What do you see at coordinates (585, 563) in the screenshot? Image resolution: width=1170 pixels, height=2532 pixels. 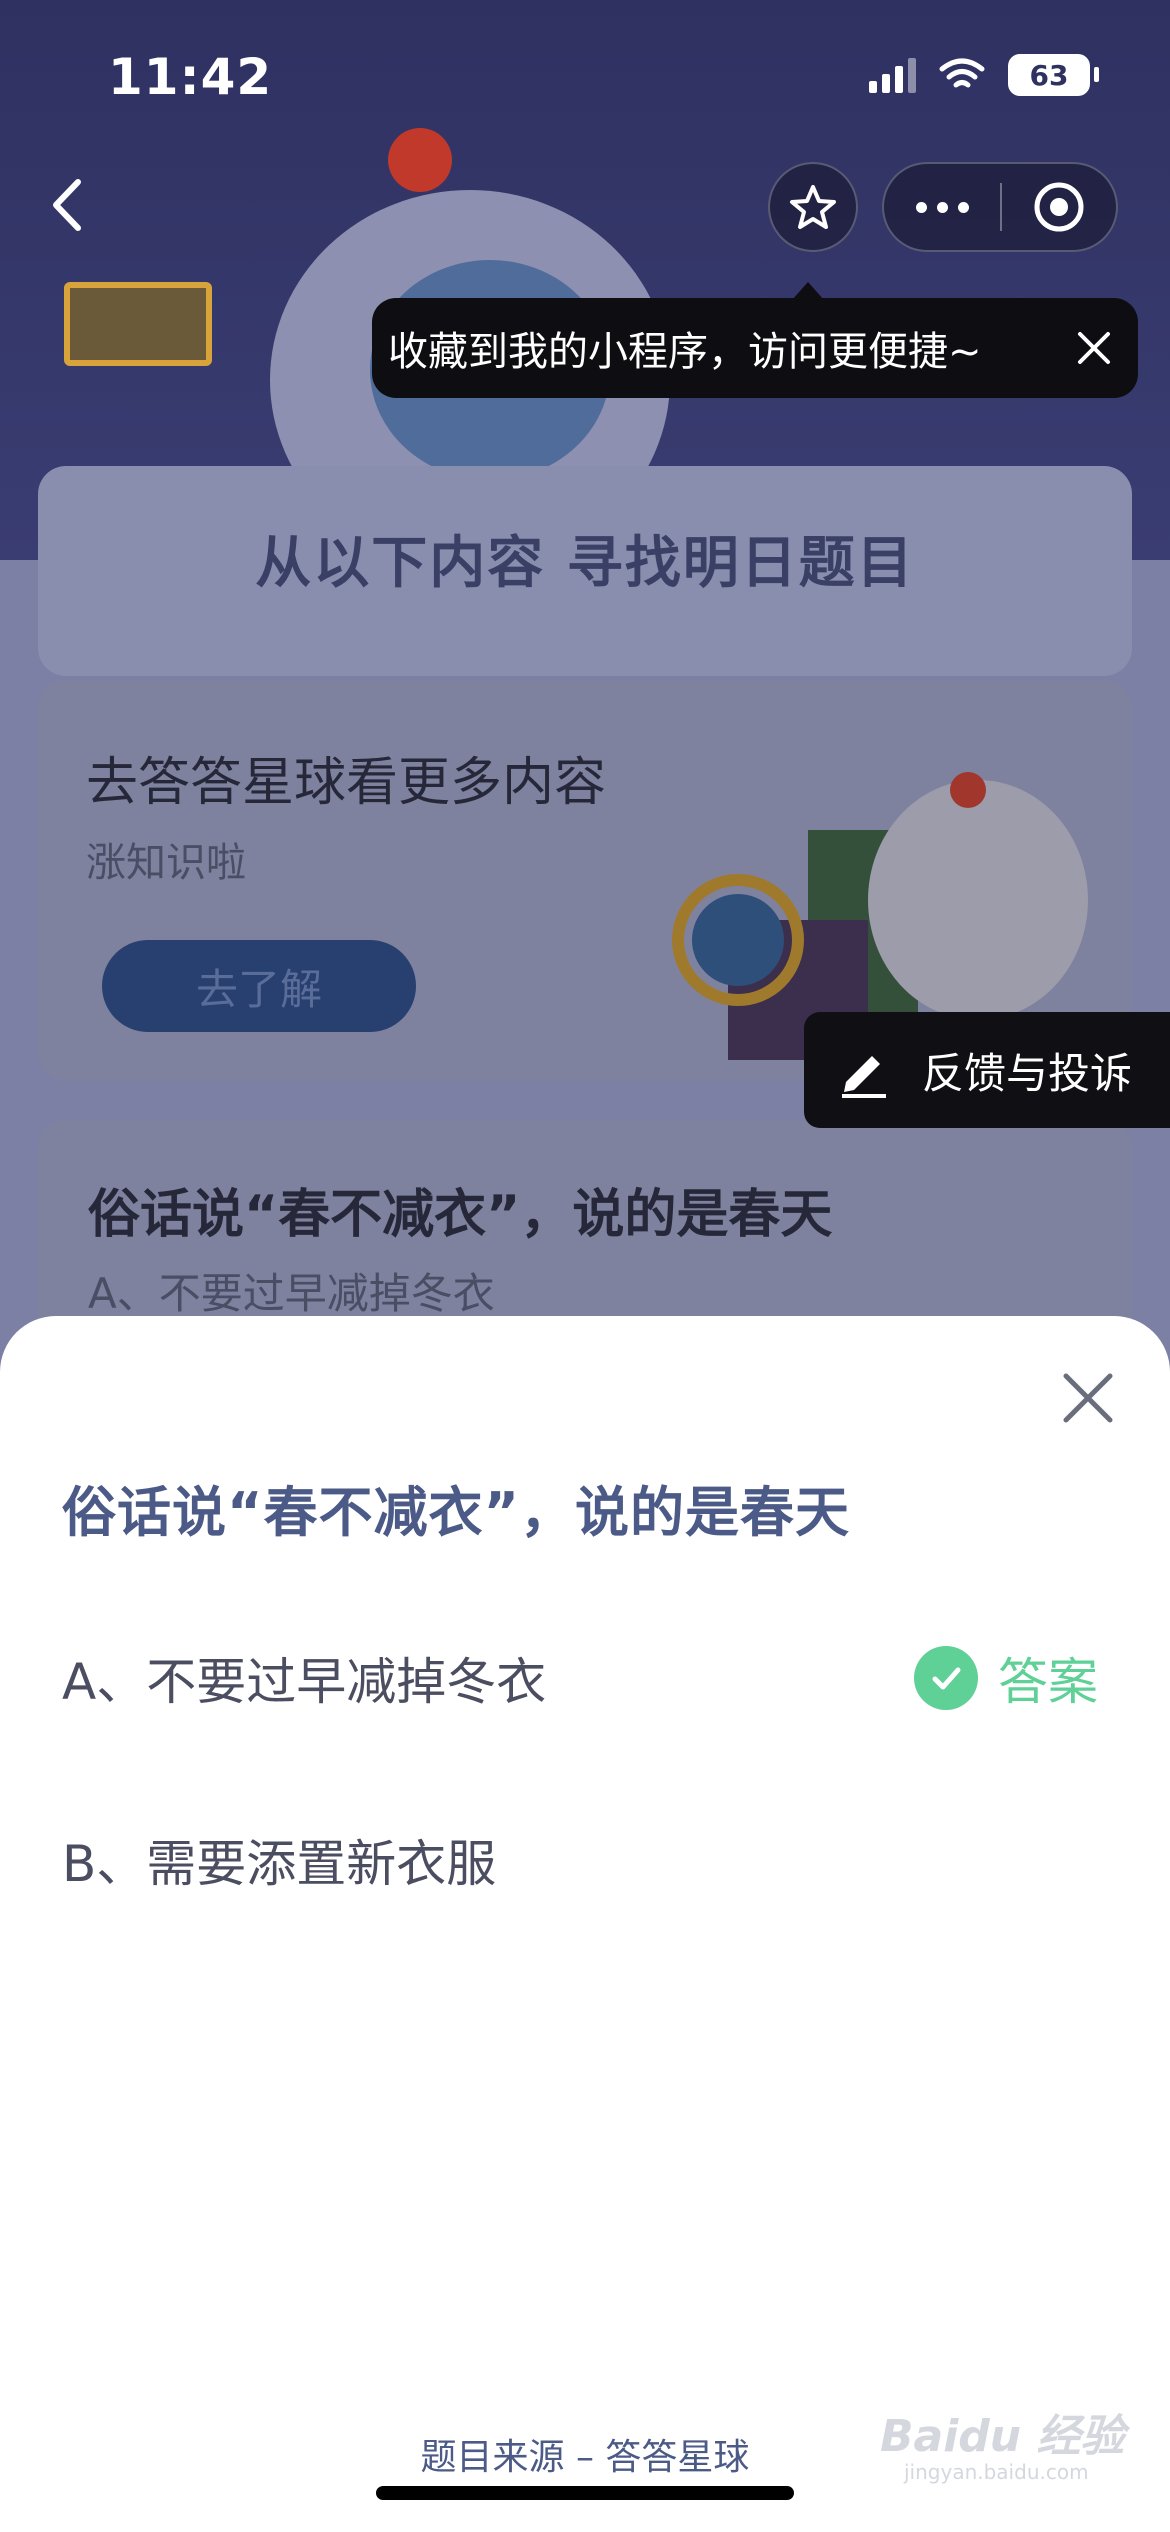 I see `section-title: 从以下内容 寻找明日题目` at bounding box center [585, 563].